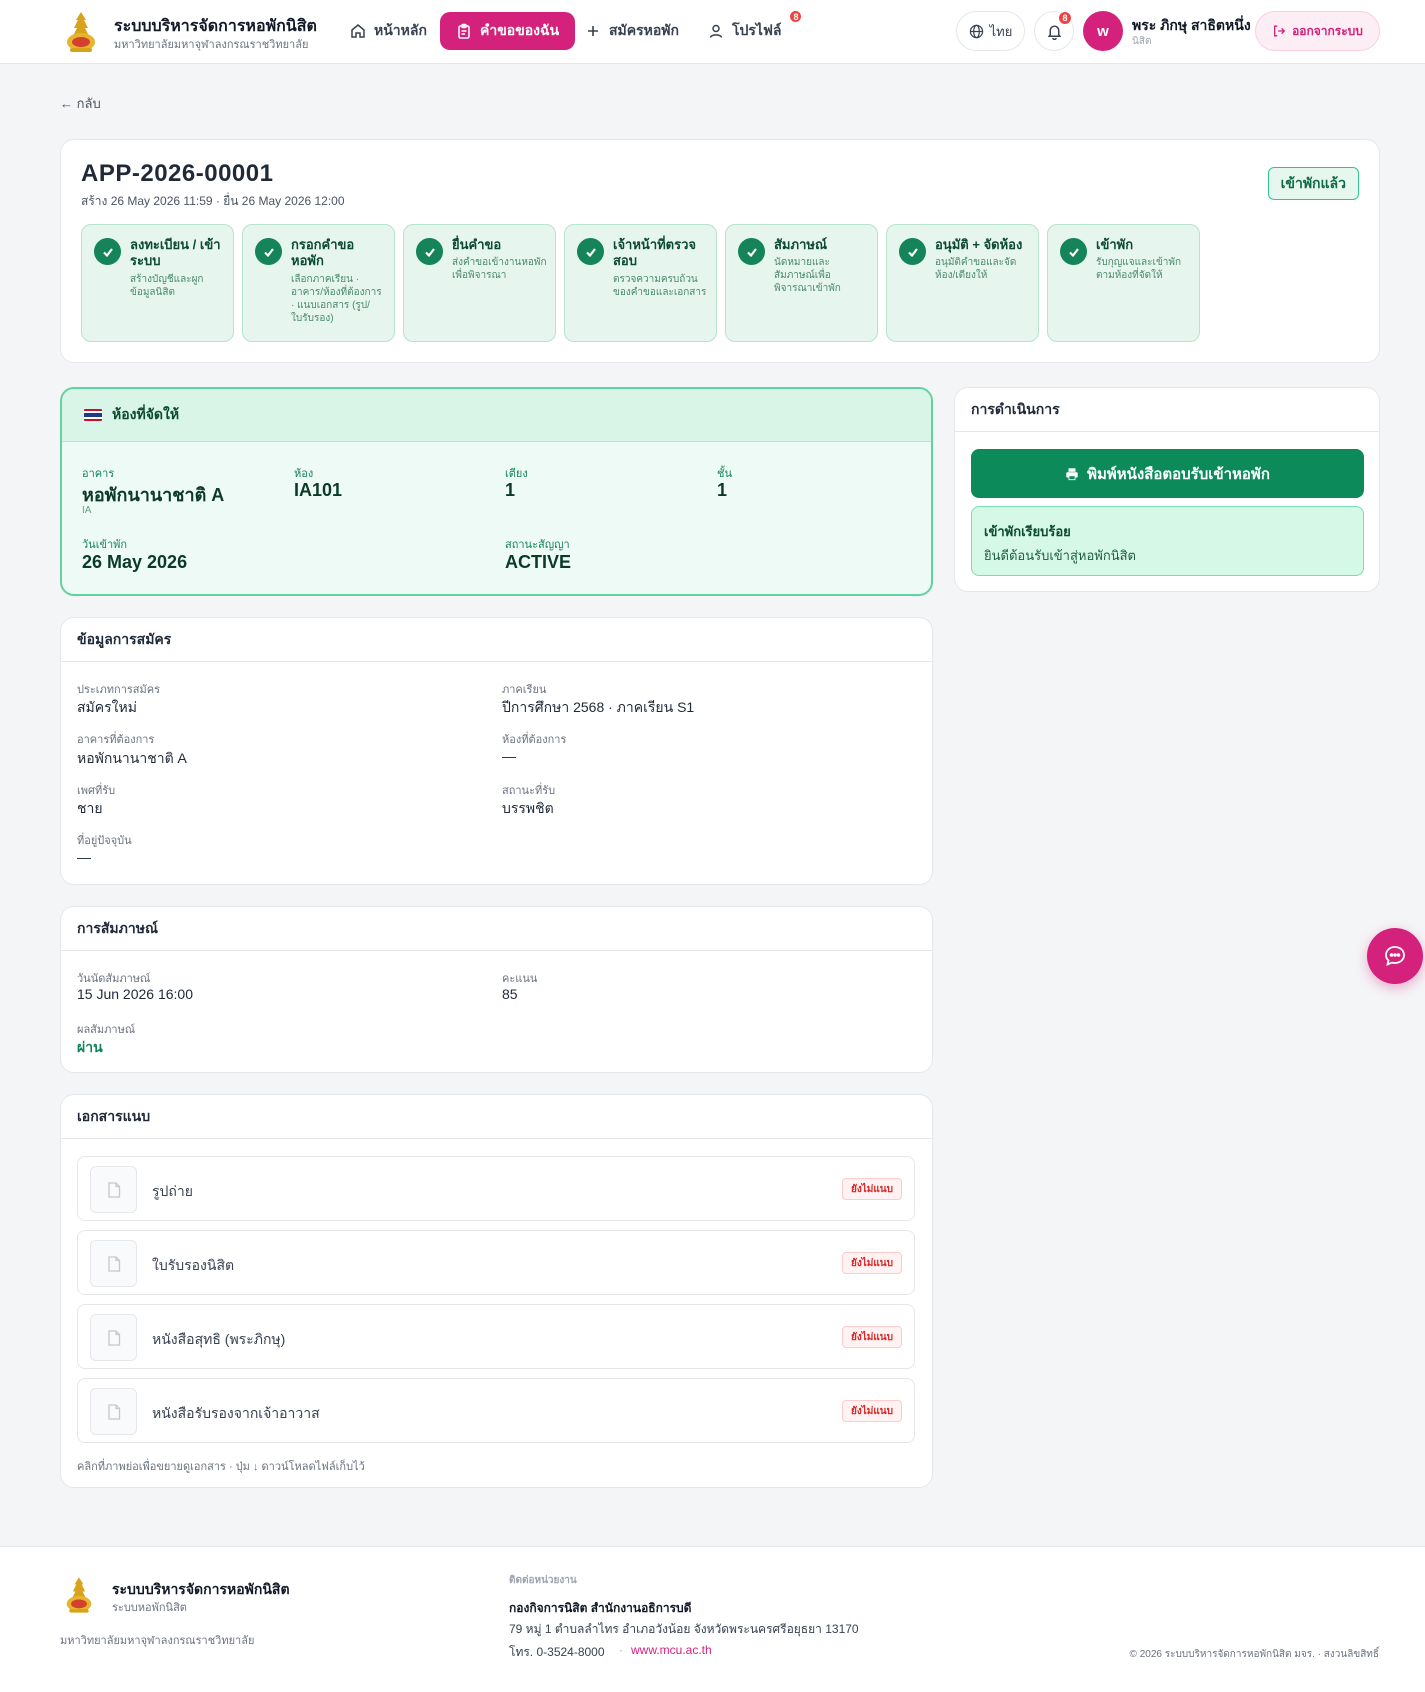  I want to click on term-label: ภาคเรียน, so click(524, 690).